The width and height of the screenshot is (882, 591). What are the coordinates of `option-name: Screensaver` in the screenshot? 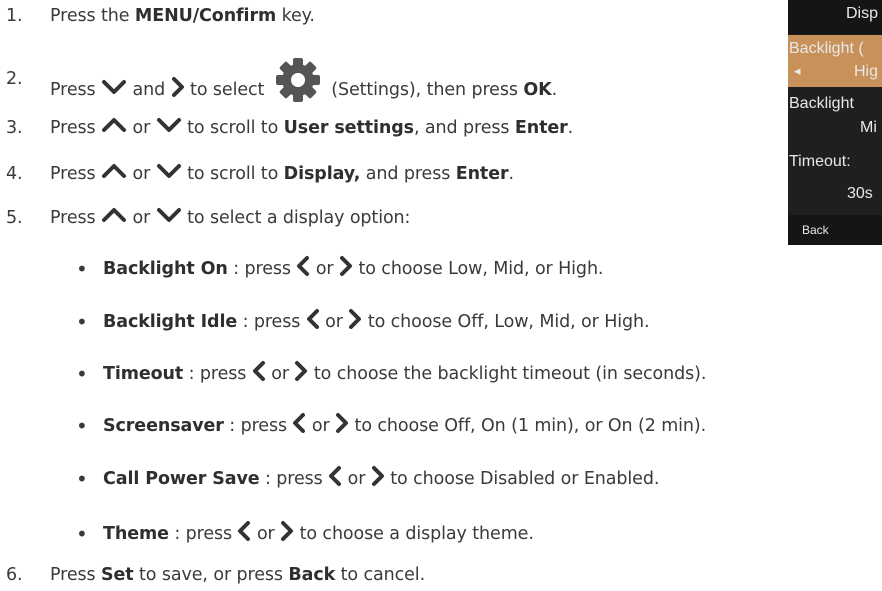 It's located at (163, 426).